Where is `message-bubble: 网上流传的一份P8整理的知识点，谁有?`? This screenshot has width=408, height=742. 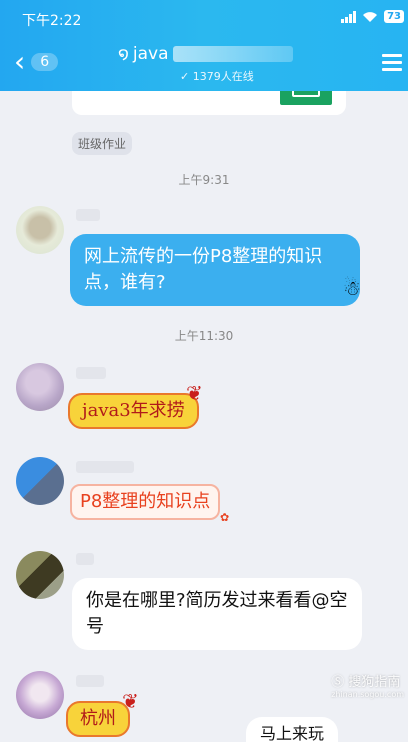
message-bubble: 网上流传的一份P8整理的知识点，谁有? is located at coordinates (215, 270).